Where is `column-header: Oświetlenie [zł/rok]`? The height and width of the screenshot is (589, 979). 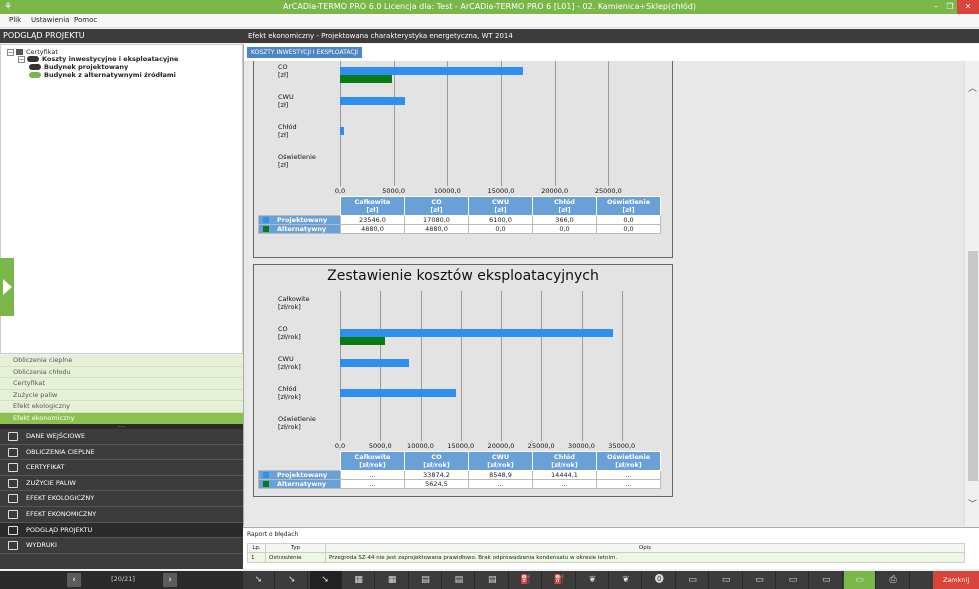
column-header: Oświetlenie [zł/rok] is located at coordinates (628, 461).